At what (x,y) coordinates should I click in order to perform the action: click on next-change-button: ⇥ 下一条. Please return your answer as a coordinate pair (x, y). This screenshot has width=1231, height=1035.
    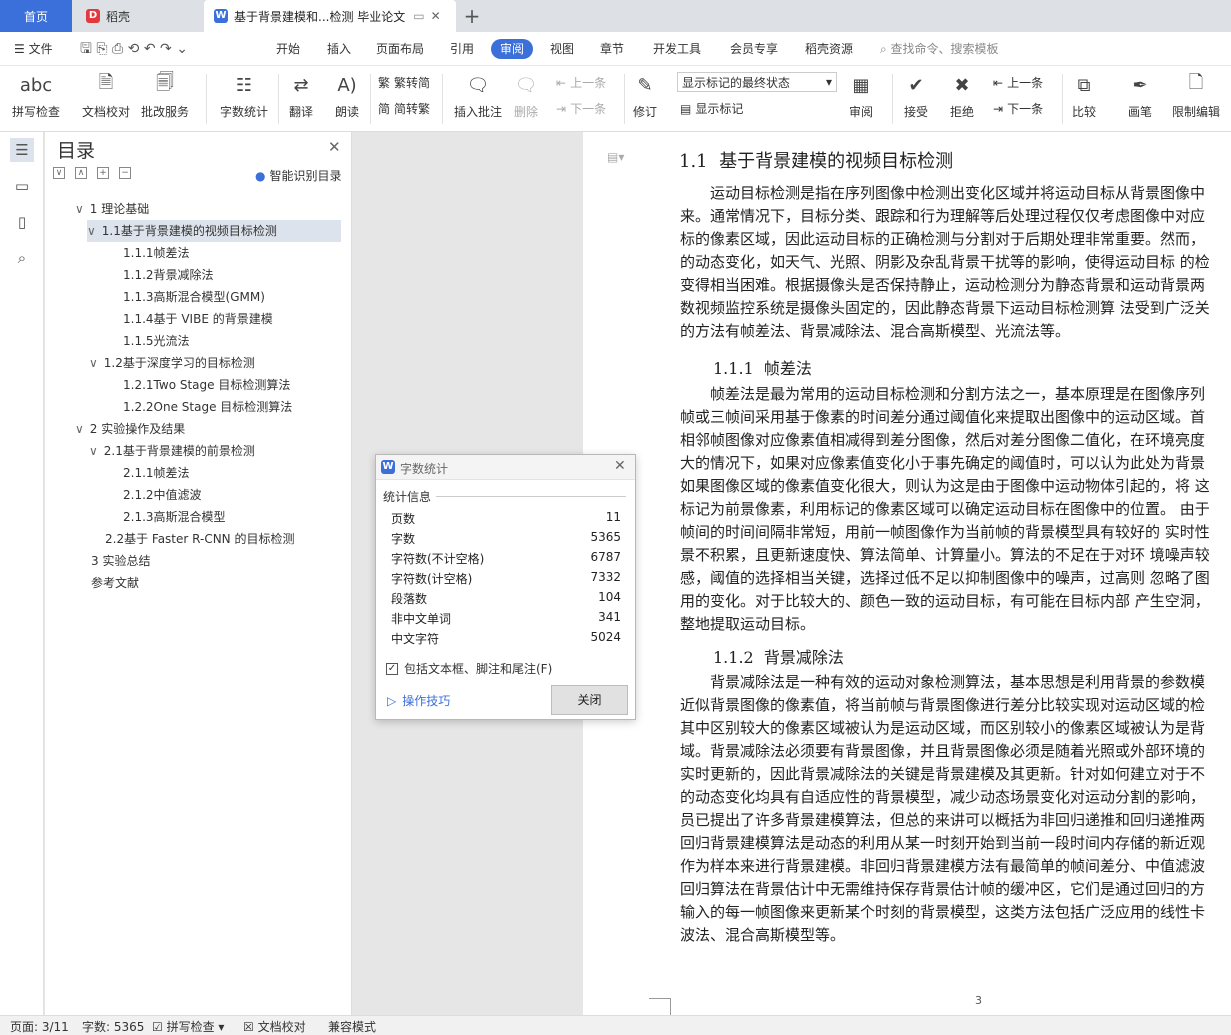
    Looking at the image, I should click on (1018, 108).